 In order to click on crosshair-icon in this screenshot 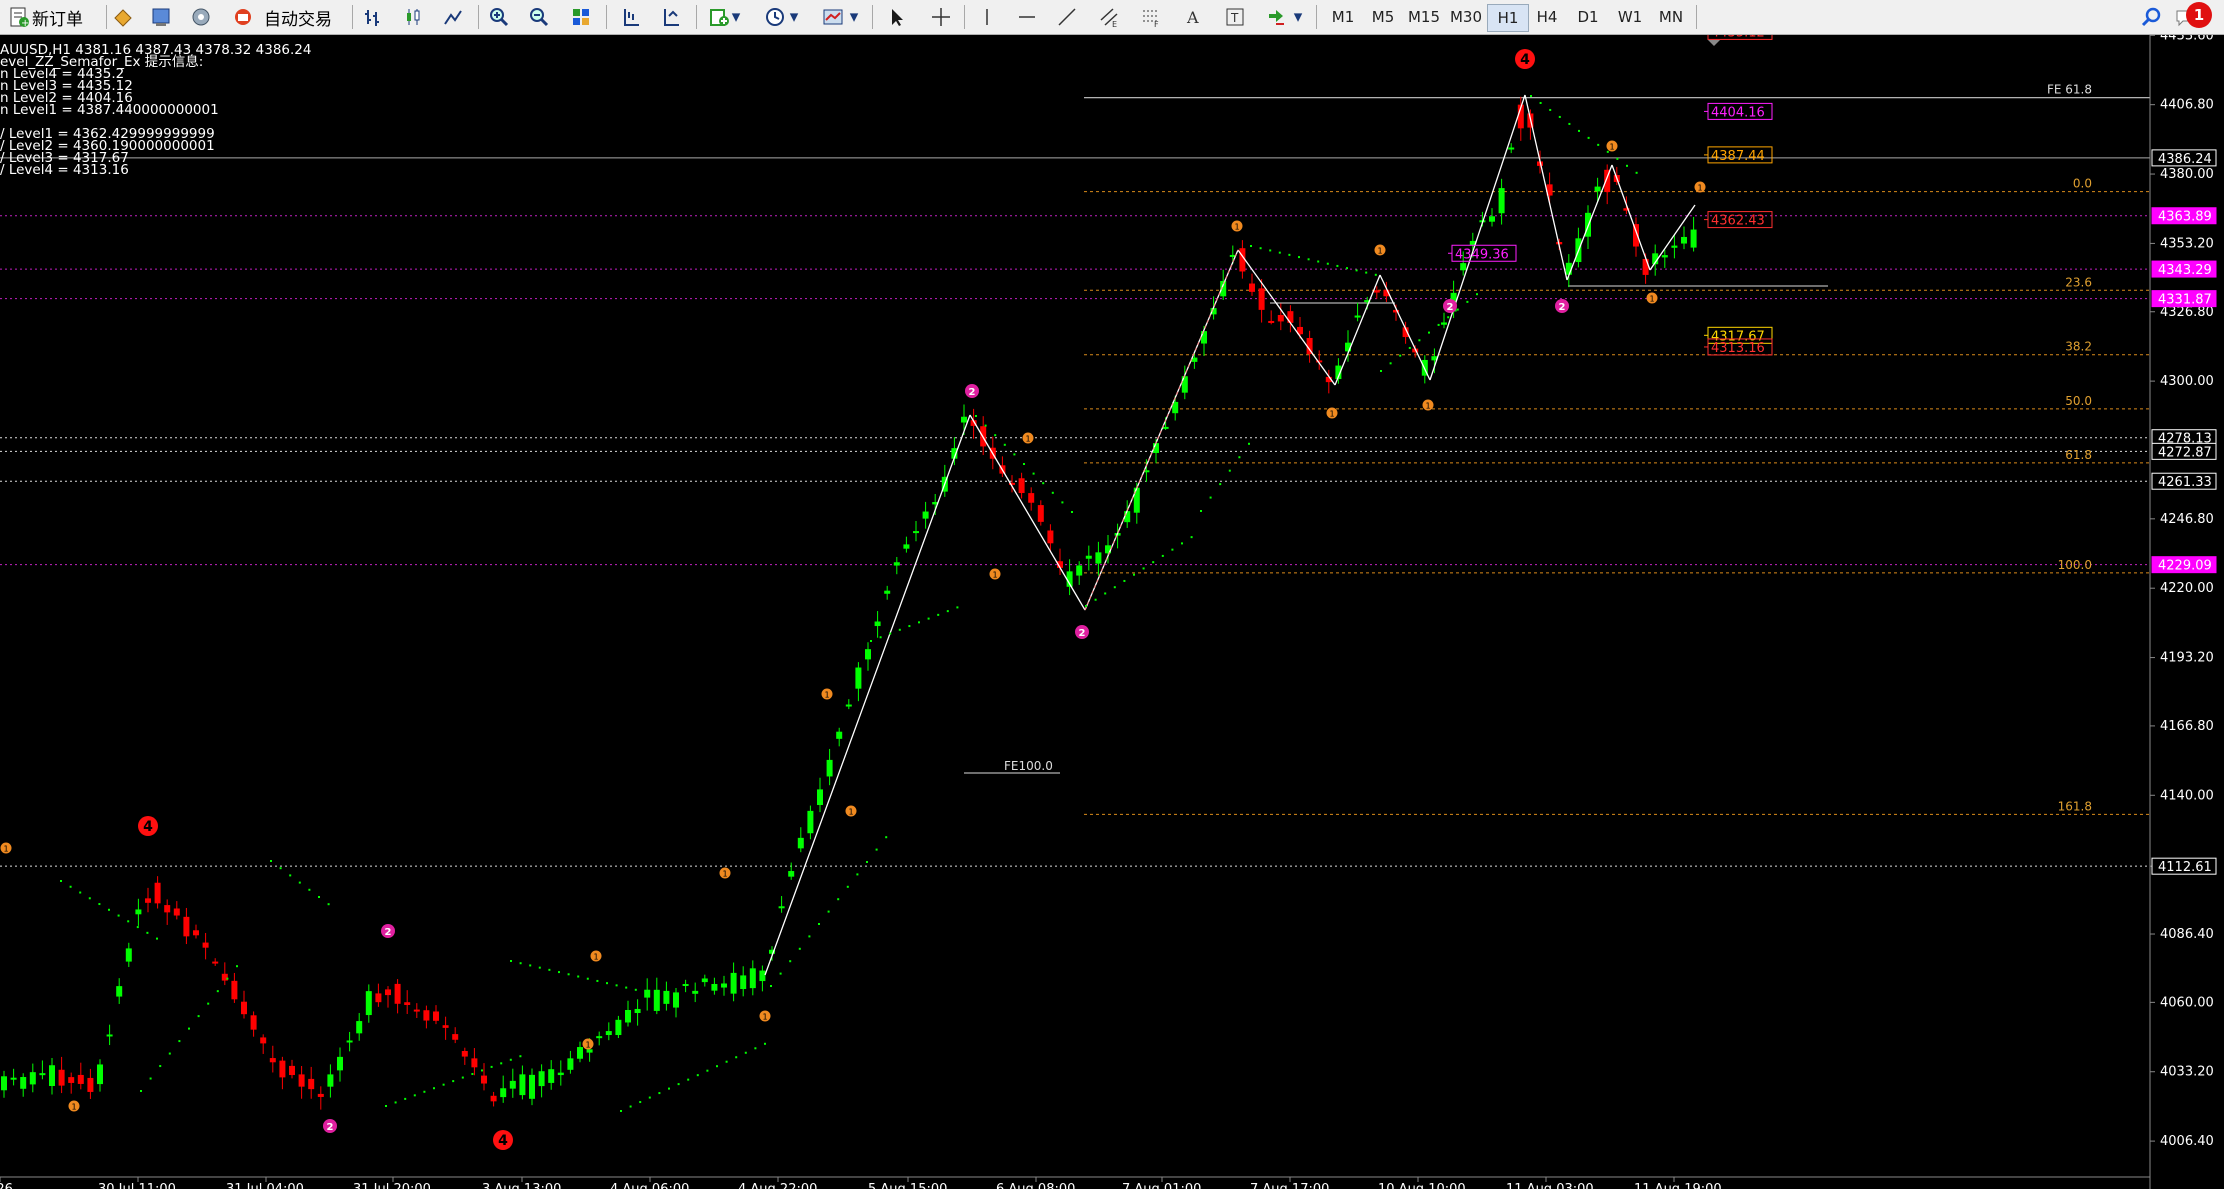, I will do `click(941, 17)`.